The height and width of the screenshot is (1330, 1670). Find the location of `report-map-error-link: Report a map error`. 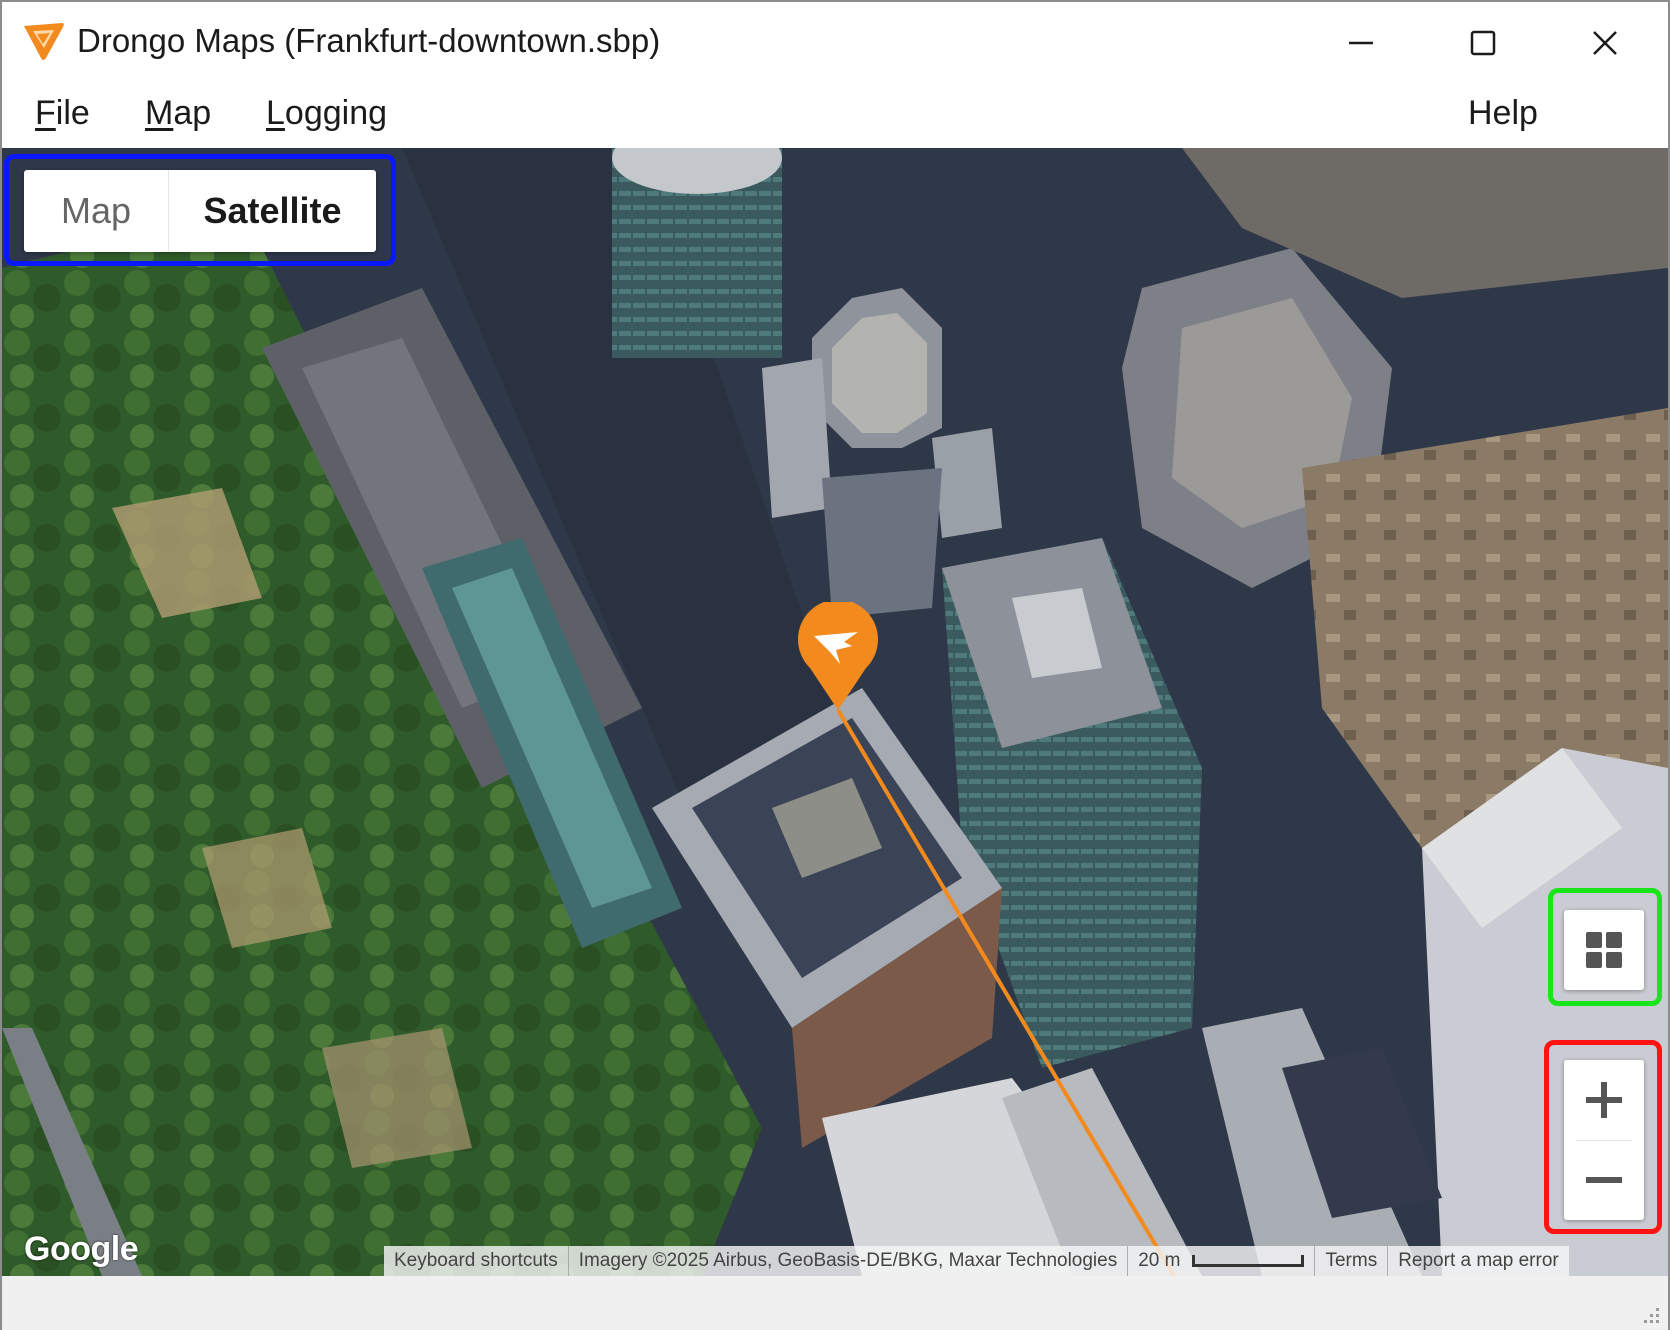

report-map-error-link: Report a map error is located at coordinates (1478, 1261).